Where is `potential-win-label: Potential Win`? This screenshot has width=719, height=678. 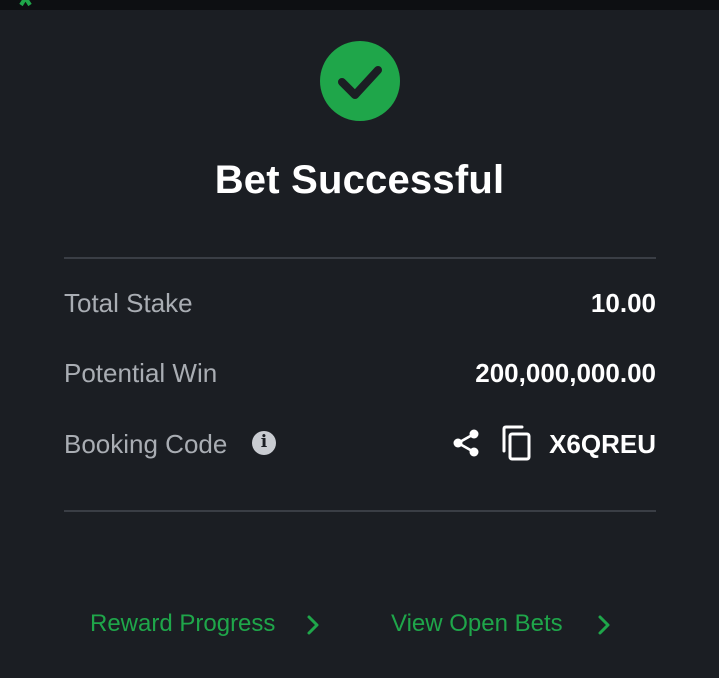 potential-win-label: Potential Win is located at coordinates (141, 373).